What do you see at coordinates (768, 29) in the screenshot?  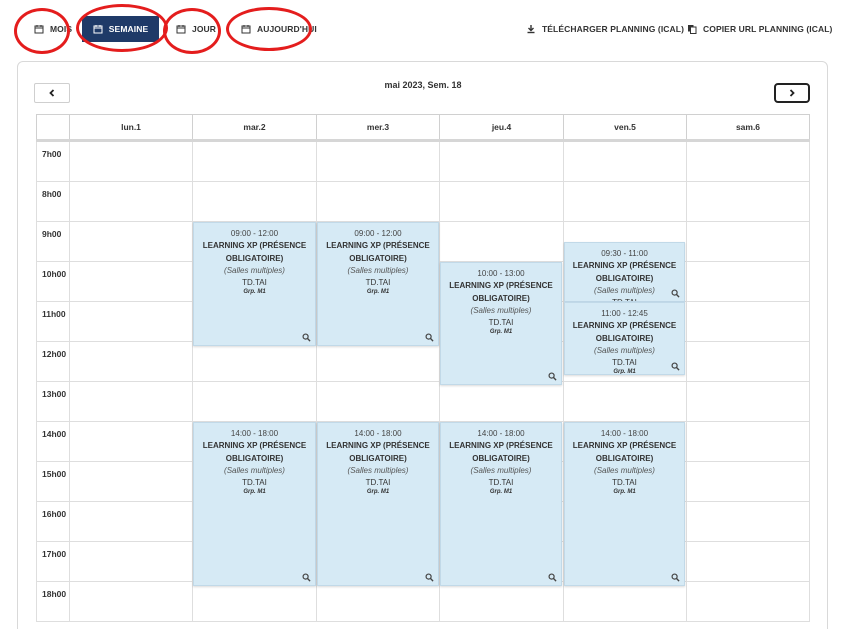 I see `copy-ical-url-label: COPIER URL PLANNING (ICAL)` at bounding box center [768, 29].